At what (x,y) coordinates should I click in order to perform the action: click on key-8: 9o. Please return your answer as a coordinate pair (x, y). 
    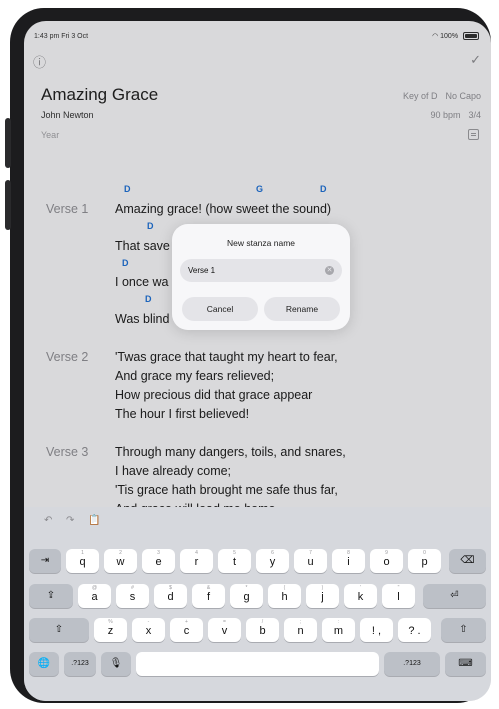
    Looking at the image, I should click on (386, 561).